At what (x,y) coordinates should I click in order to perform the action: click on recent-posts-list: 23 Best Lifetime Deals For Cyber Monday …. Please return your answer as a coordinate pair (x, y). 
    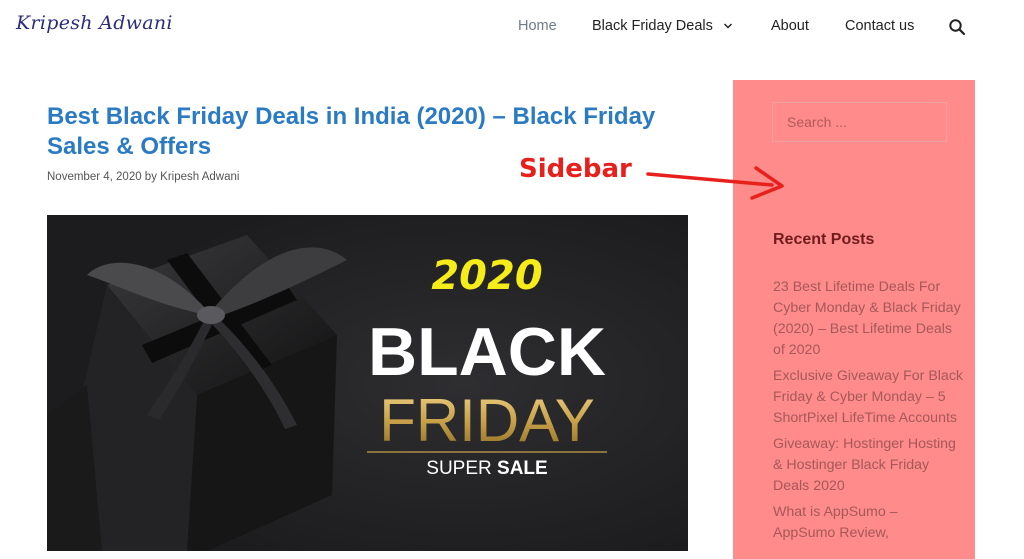
    Looking at the image, I should click on (868, 413).